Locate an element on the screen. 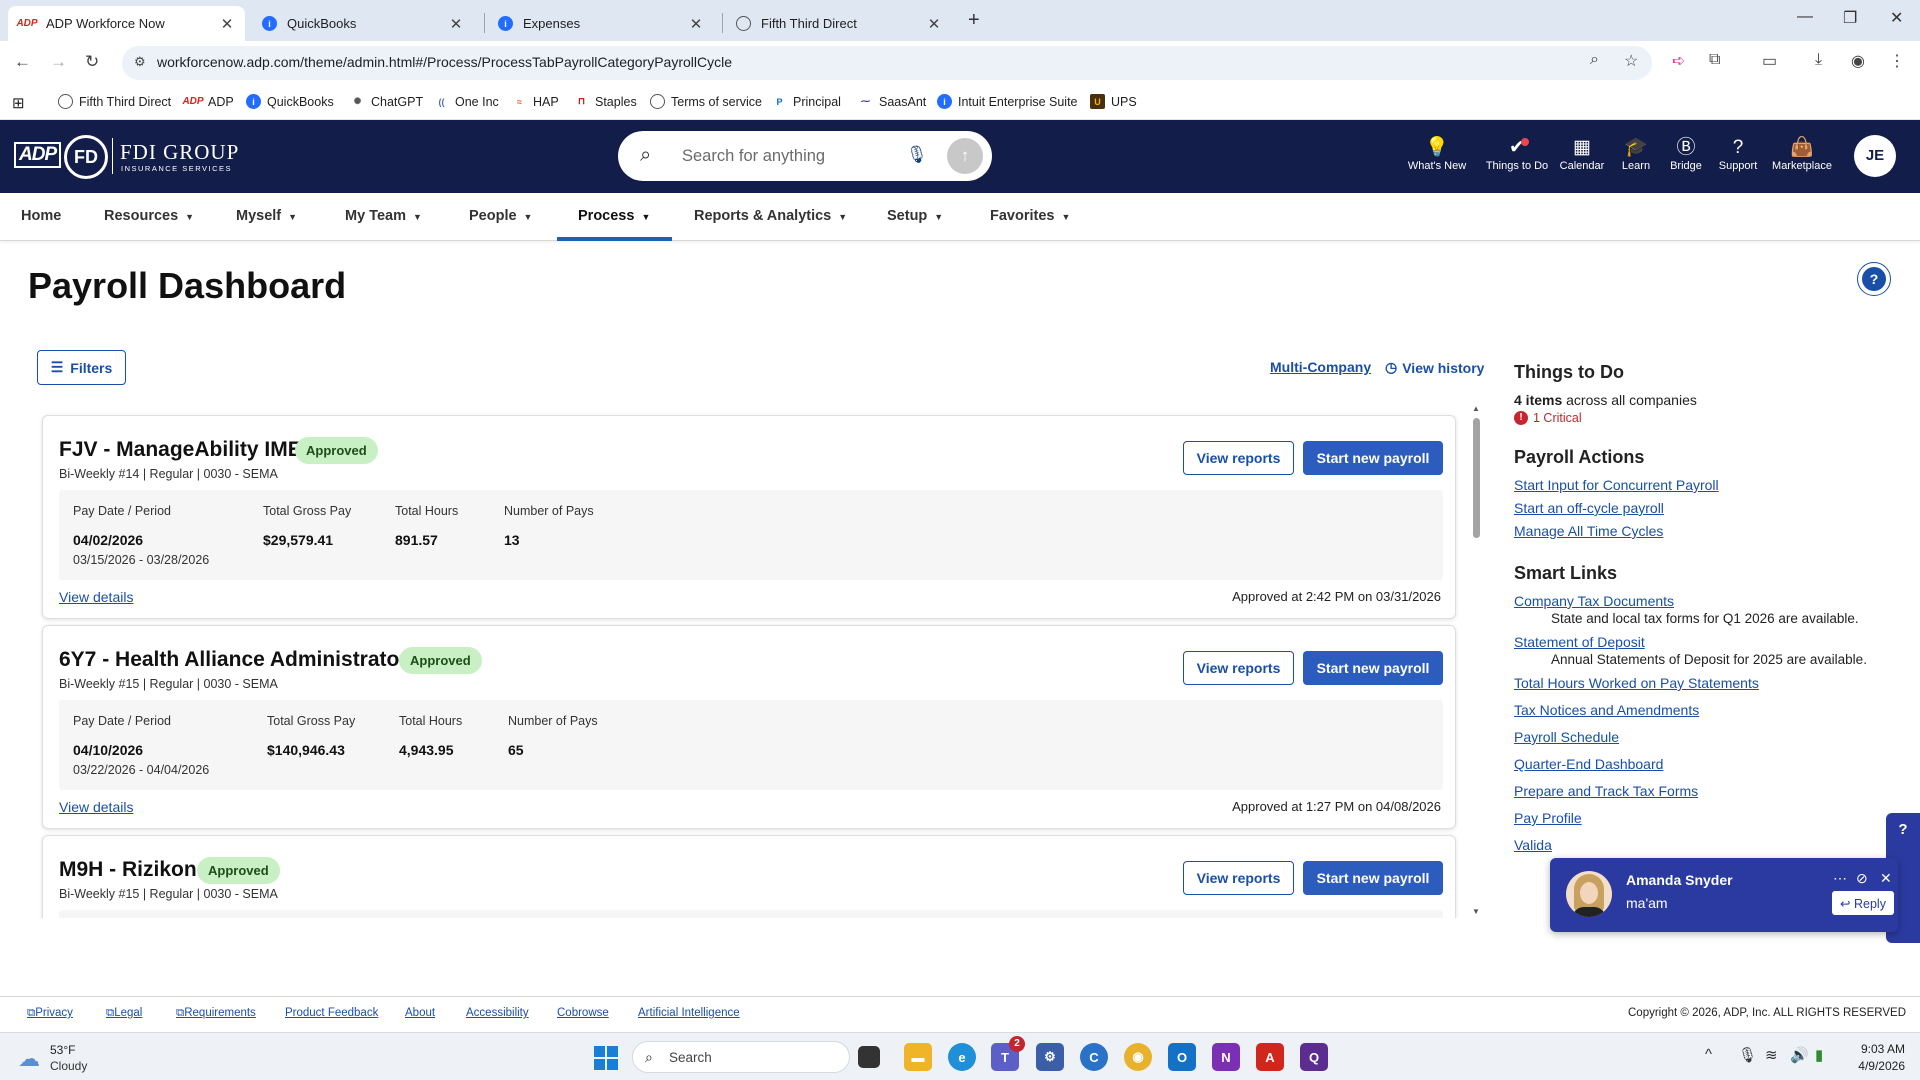 This screenshot has width=1920, height=1080. menu-people: People ▼ is located at coordinates (500, 216).